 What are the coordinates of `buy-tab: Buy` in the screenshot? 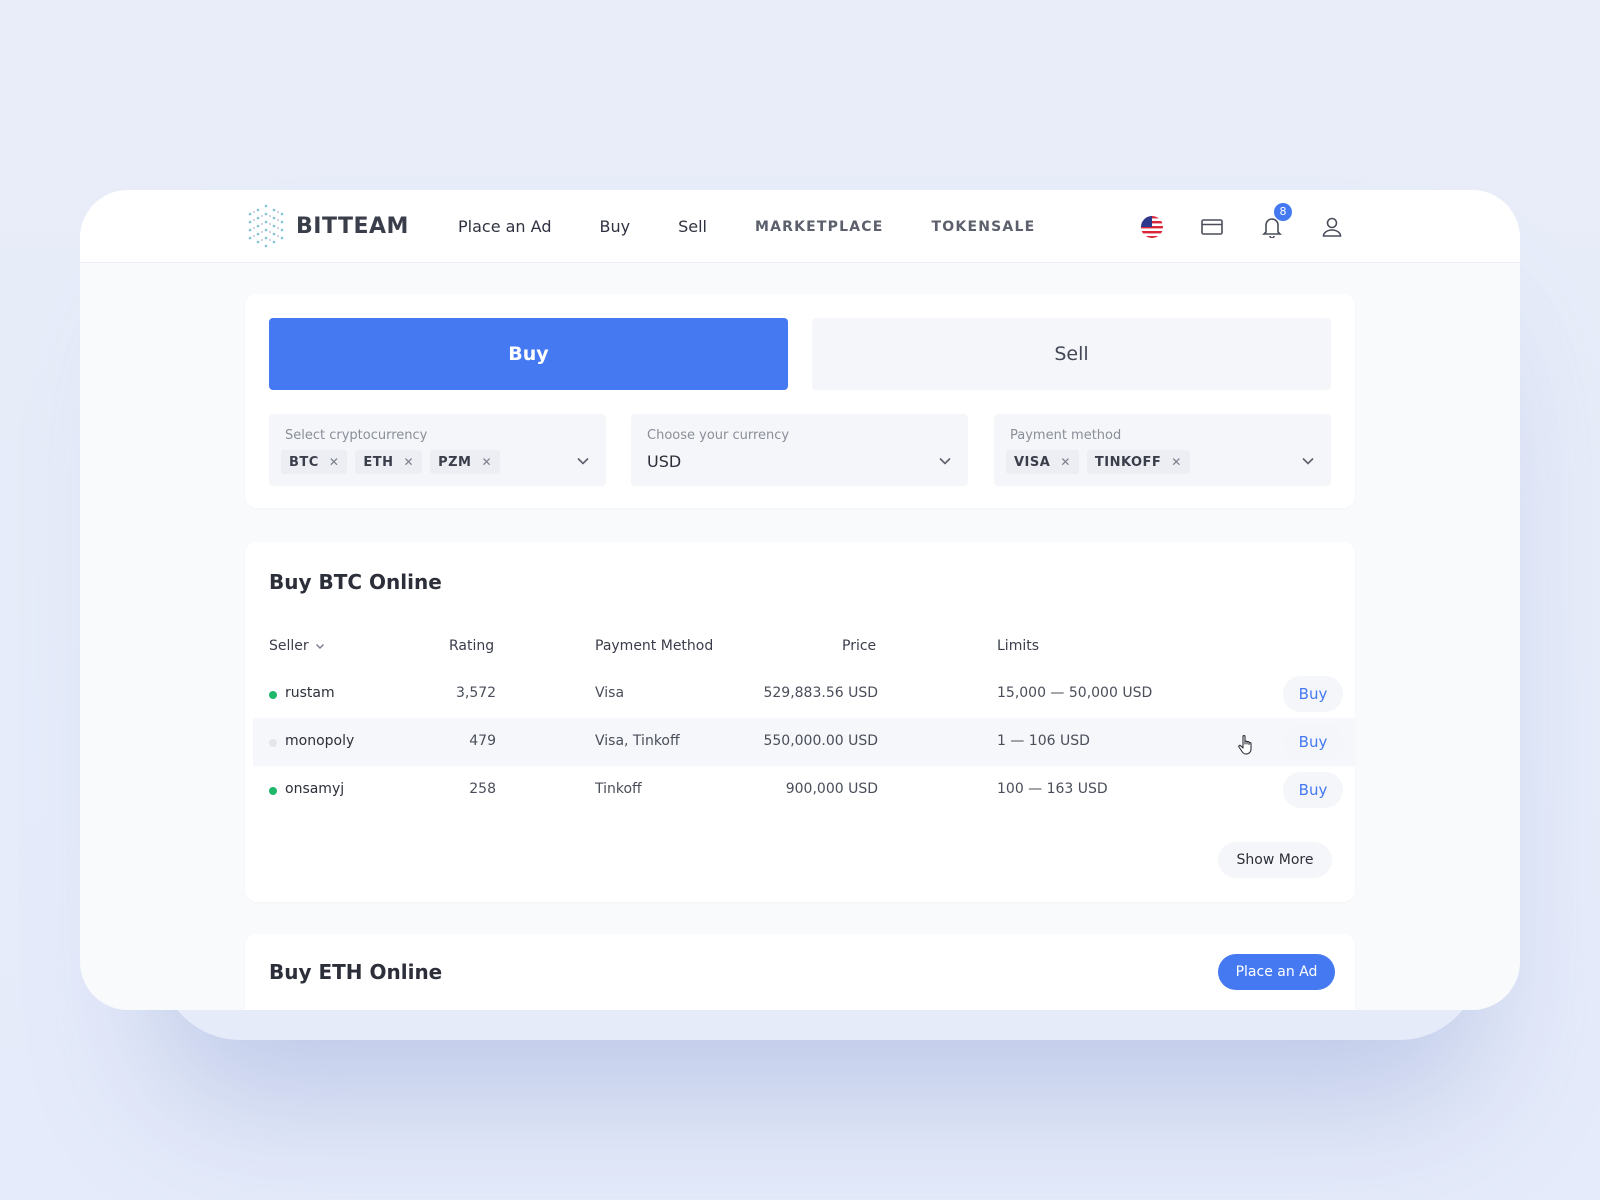 It's located at (528, 354).